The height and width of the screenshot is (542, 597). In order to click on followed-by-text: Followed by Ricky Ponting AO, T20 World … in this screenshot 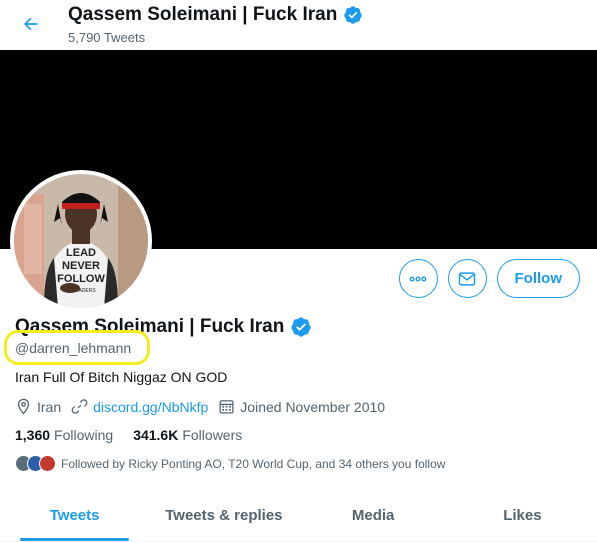, I will do `click(253, 463)`.